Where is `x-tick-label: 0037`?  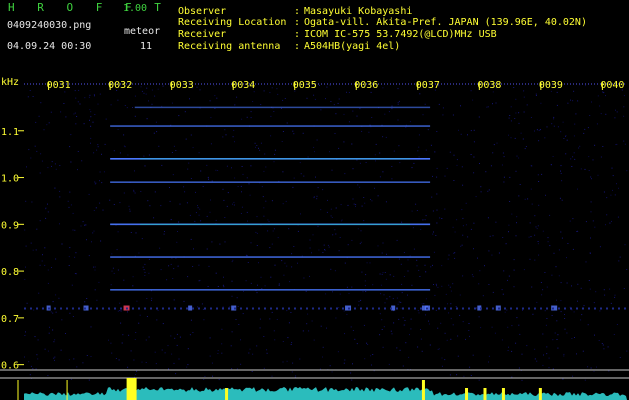 x-tick-label: 0037 is located at coordinates (428, 85).